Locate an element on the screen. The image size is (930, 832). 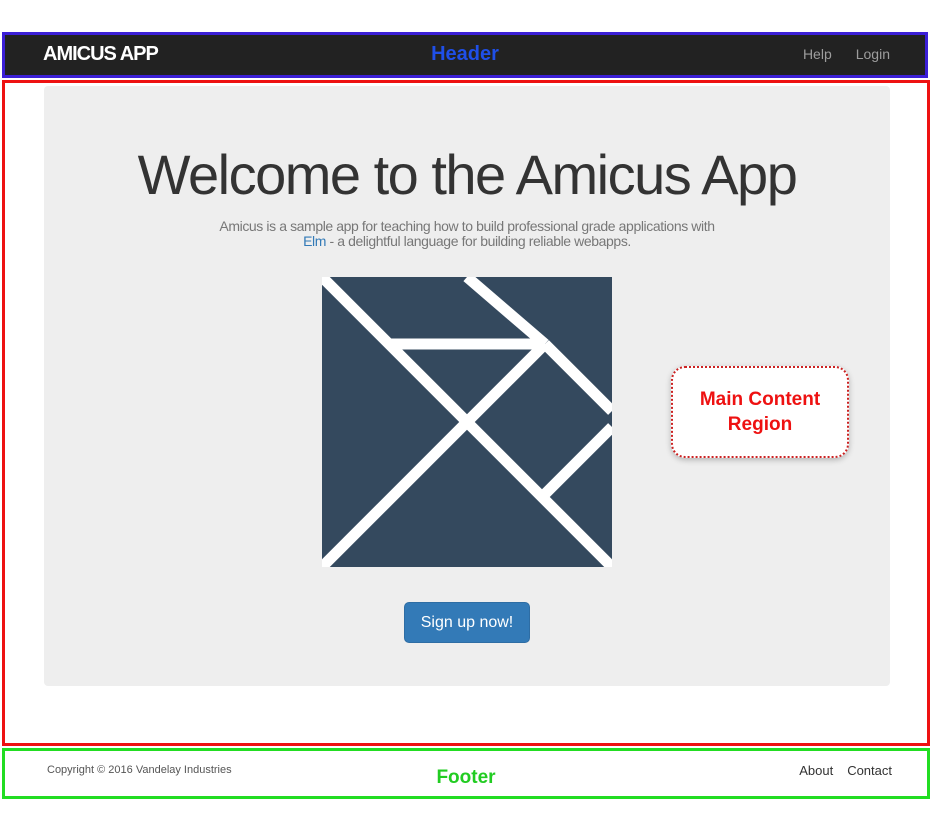
elm-tangram-logo-icon is located at coordinates (467, 422).